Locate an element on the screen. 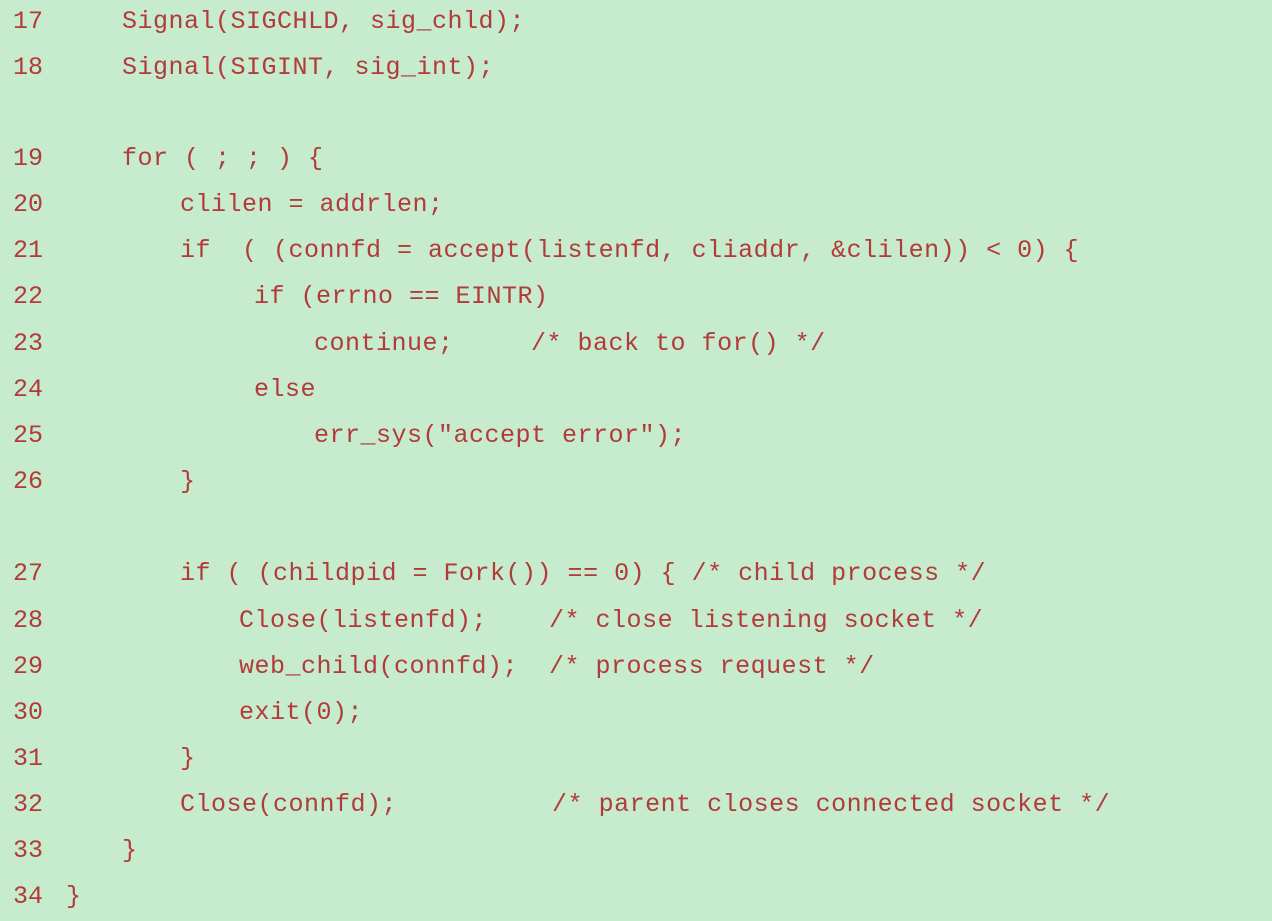 Image resolution: width=1272 pixels, height=921 pixels. line-text: err_sys("accept error"); is located at coordinates (500, 435).